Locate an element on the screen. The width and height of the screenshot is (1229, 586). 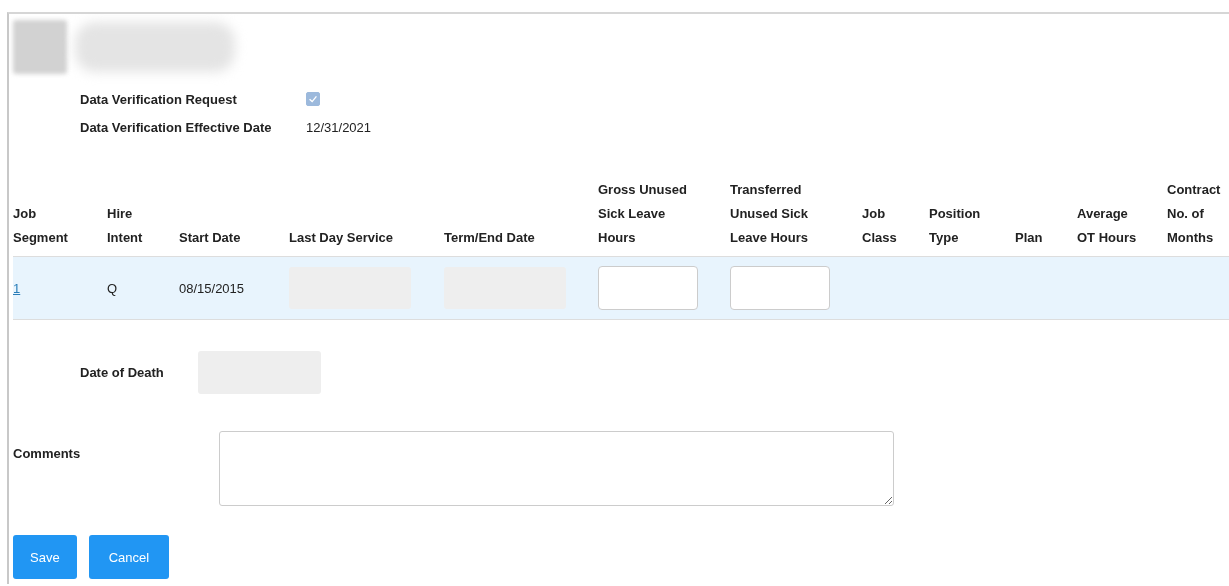
column-header: Contract No. of Months is located at coordinates (1194, 214).